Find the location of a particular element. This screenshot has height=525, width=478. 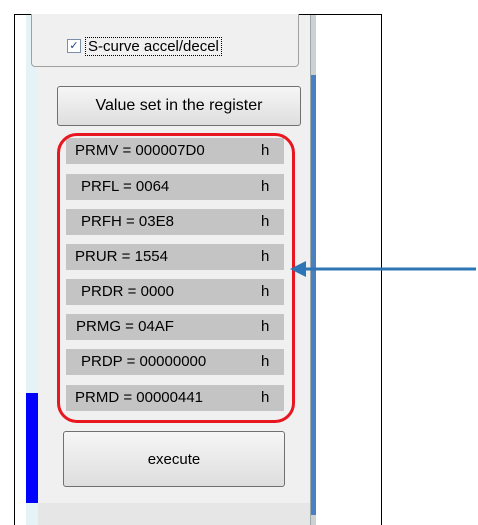

register-value: PRDP = 00000000 is located at coordinates (144, 361).